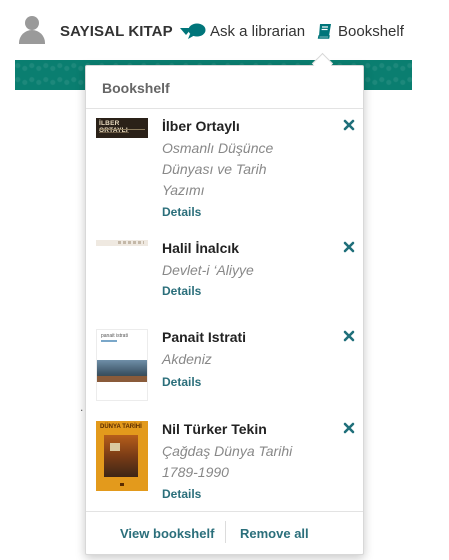  I want to click on user-name: SAYISAL KITAP, so click(116, 31).